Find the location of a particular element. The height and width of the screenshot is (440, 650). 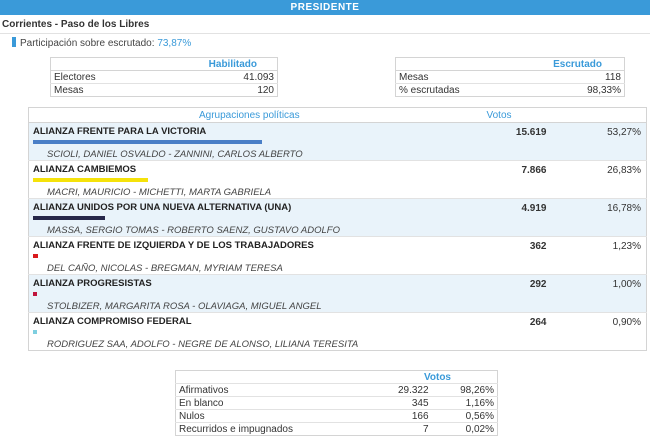

table-row: Mesas 120 is located at coordinates (164, 90).